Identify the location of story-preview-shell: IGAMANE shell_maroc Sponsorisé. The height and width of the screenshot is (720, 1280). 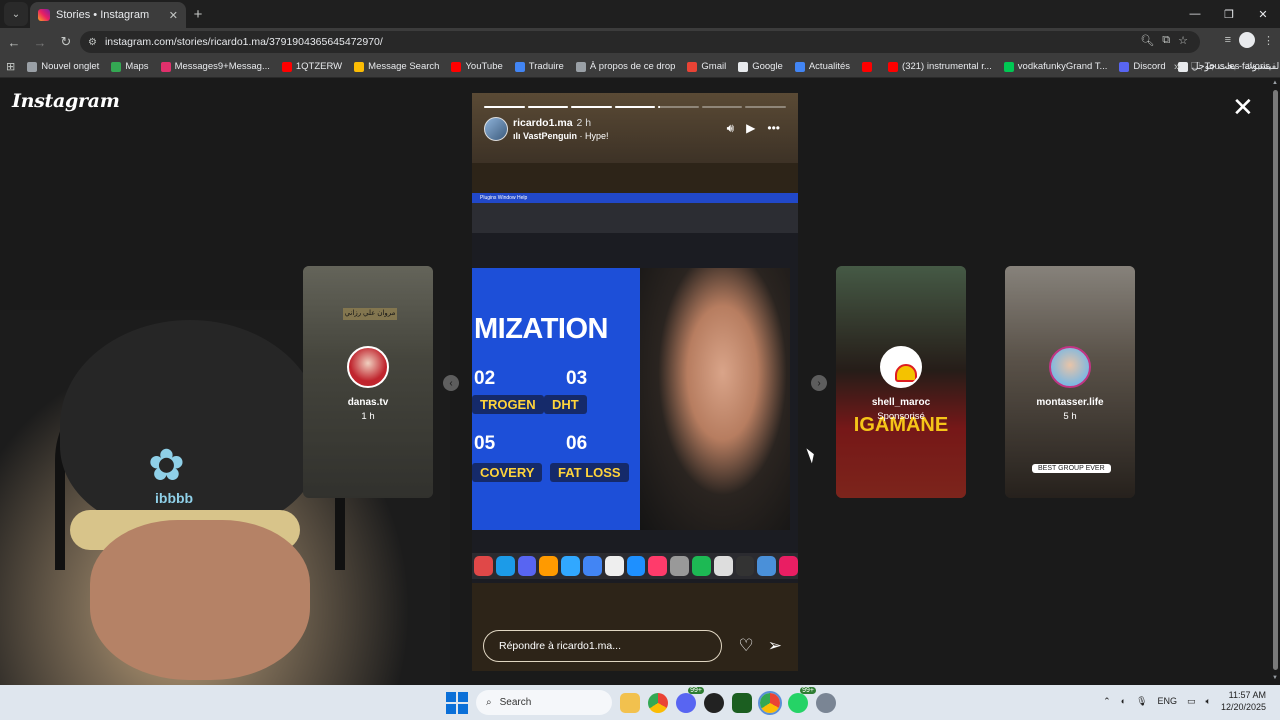
(901, 382).